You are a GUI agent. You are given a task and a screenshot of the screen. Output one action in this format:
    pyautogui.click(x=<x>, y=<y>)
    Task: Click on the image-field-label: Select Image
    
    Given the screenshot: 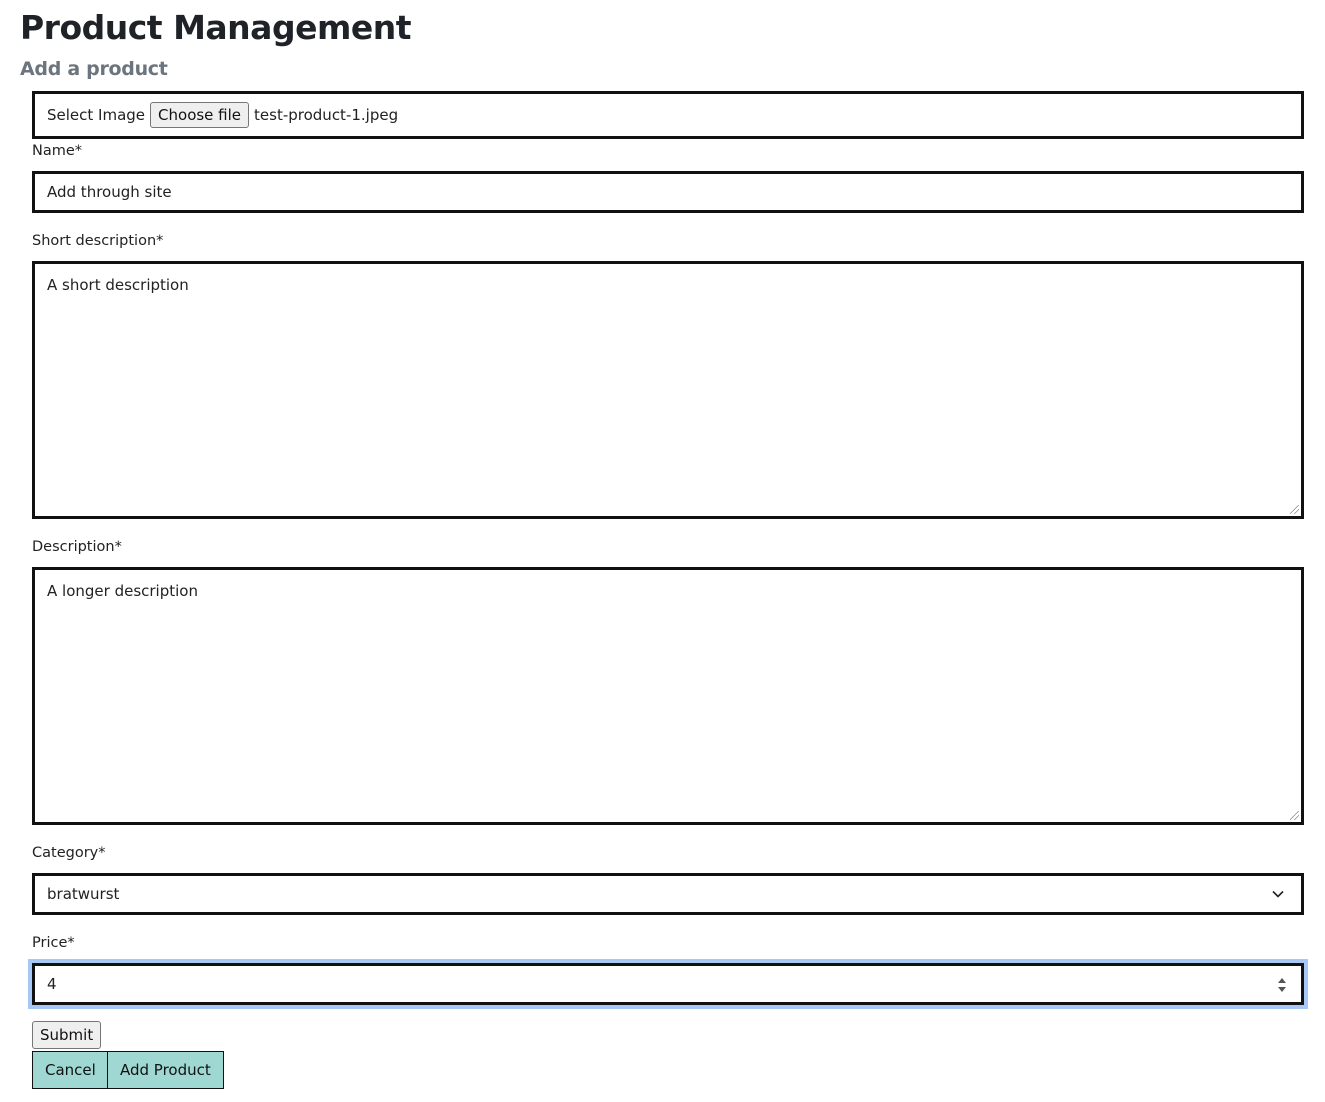 What is the action you would take?
    pyautogui.click(x=96, y=115)
    